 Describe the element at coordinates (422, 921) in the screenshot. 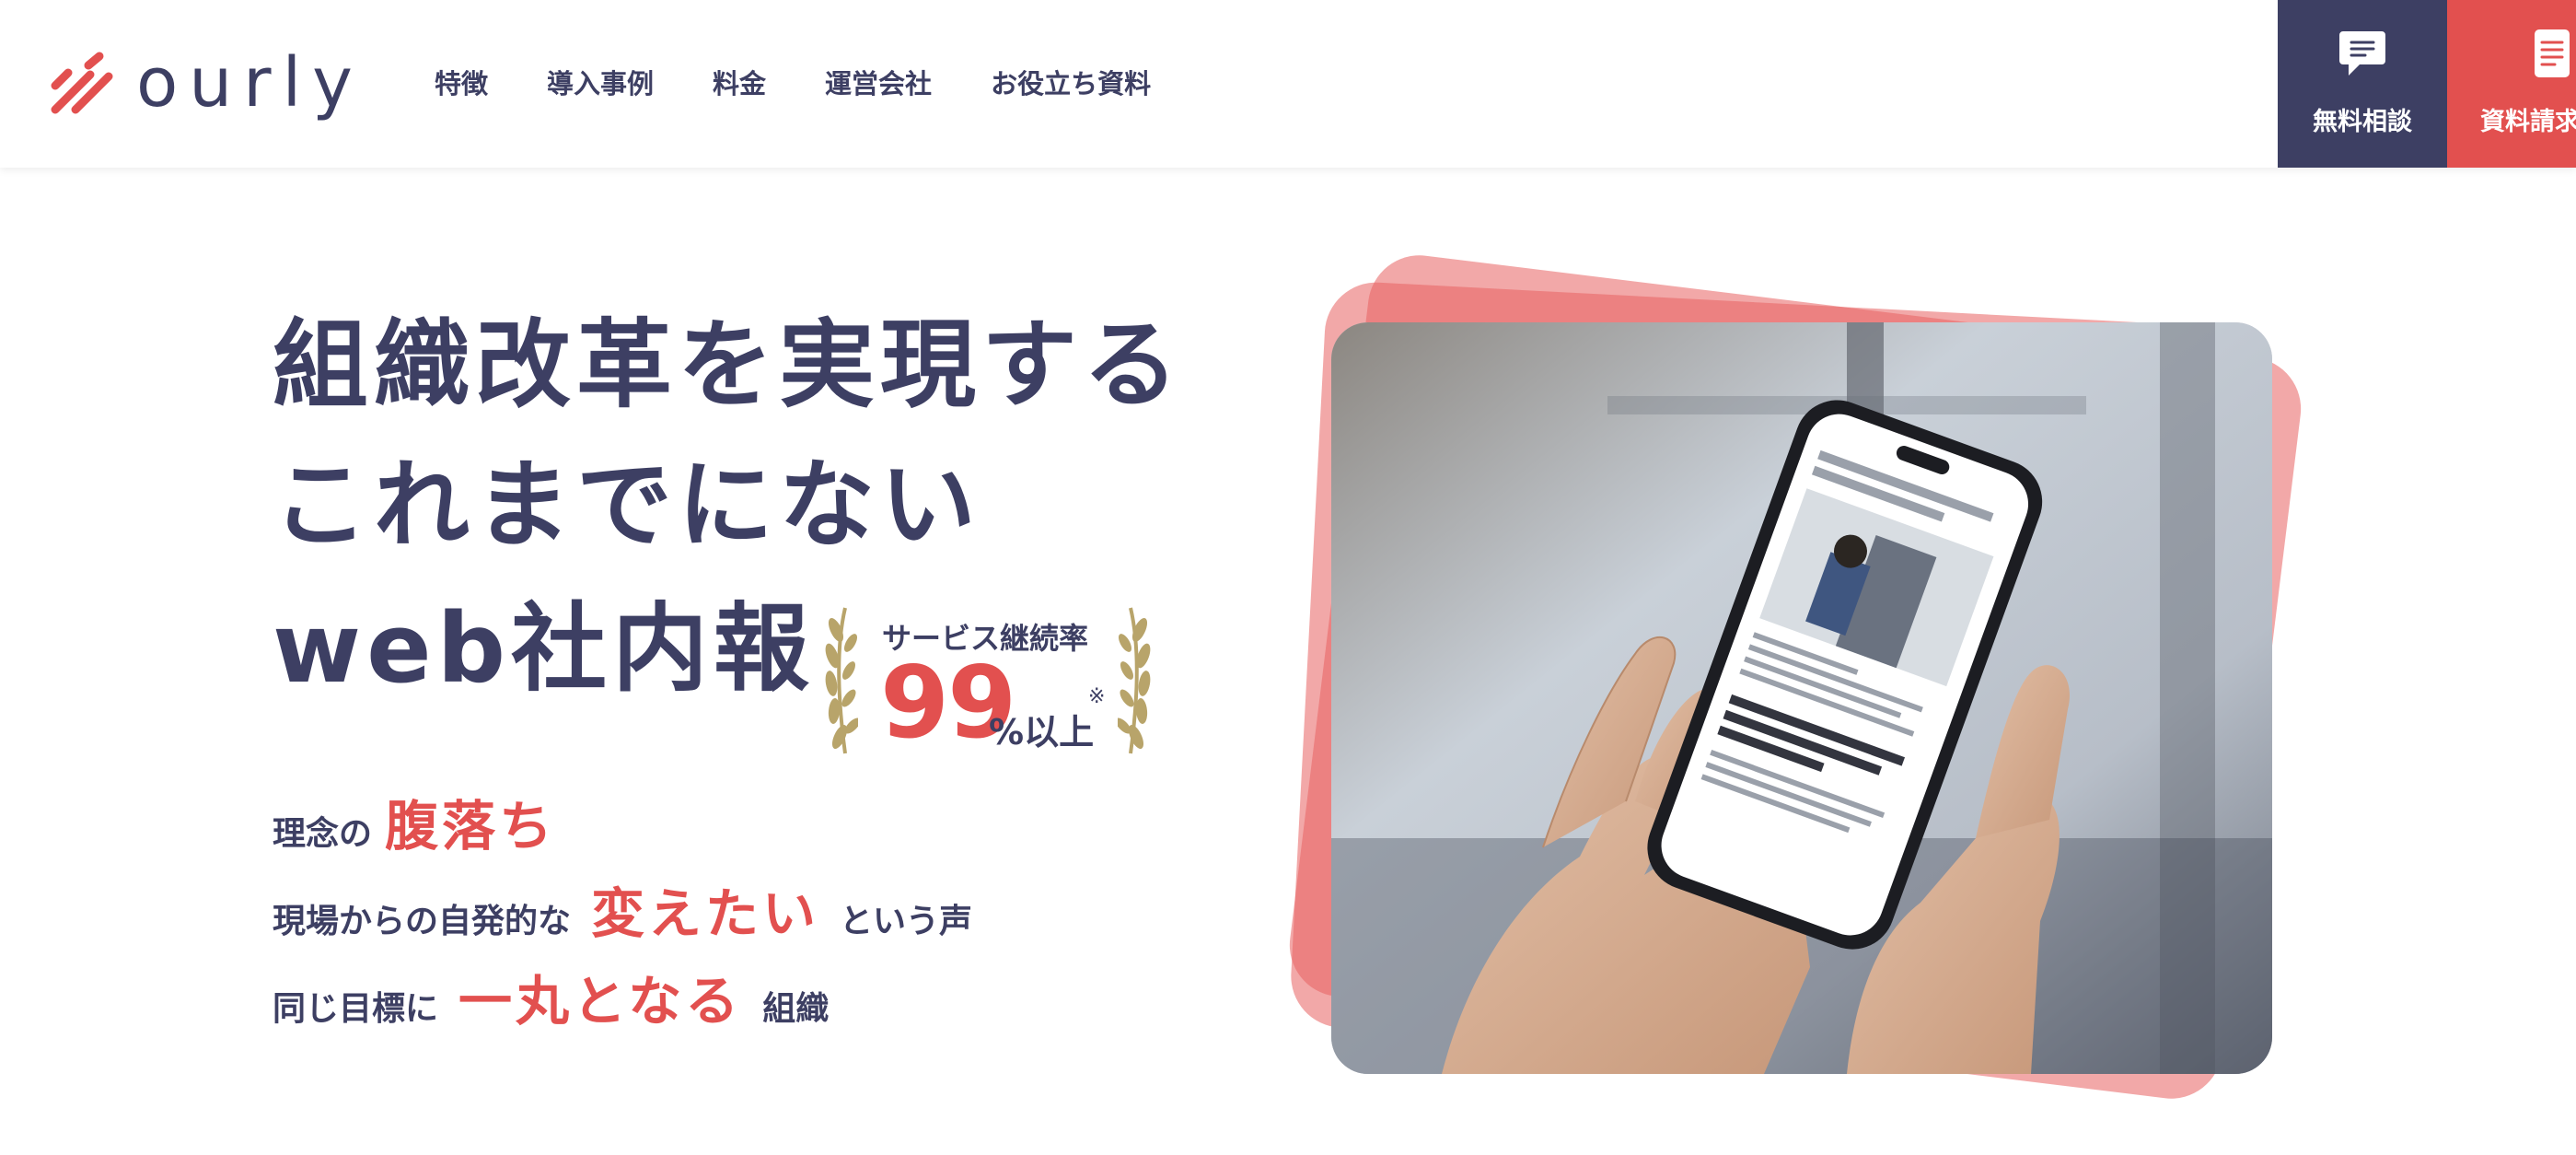

I see `subcopy2-pre: 現場からの自発的な` at that location.